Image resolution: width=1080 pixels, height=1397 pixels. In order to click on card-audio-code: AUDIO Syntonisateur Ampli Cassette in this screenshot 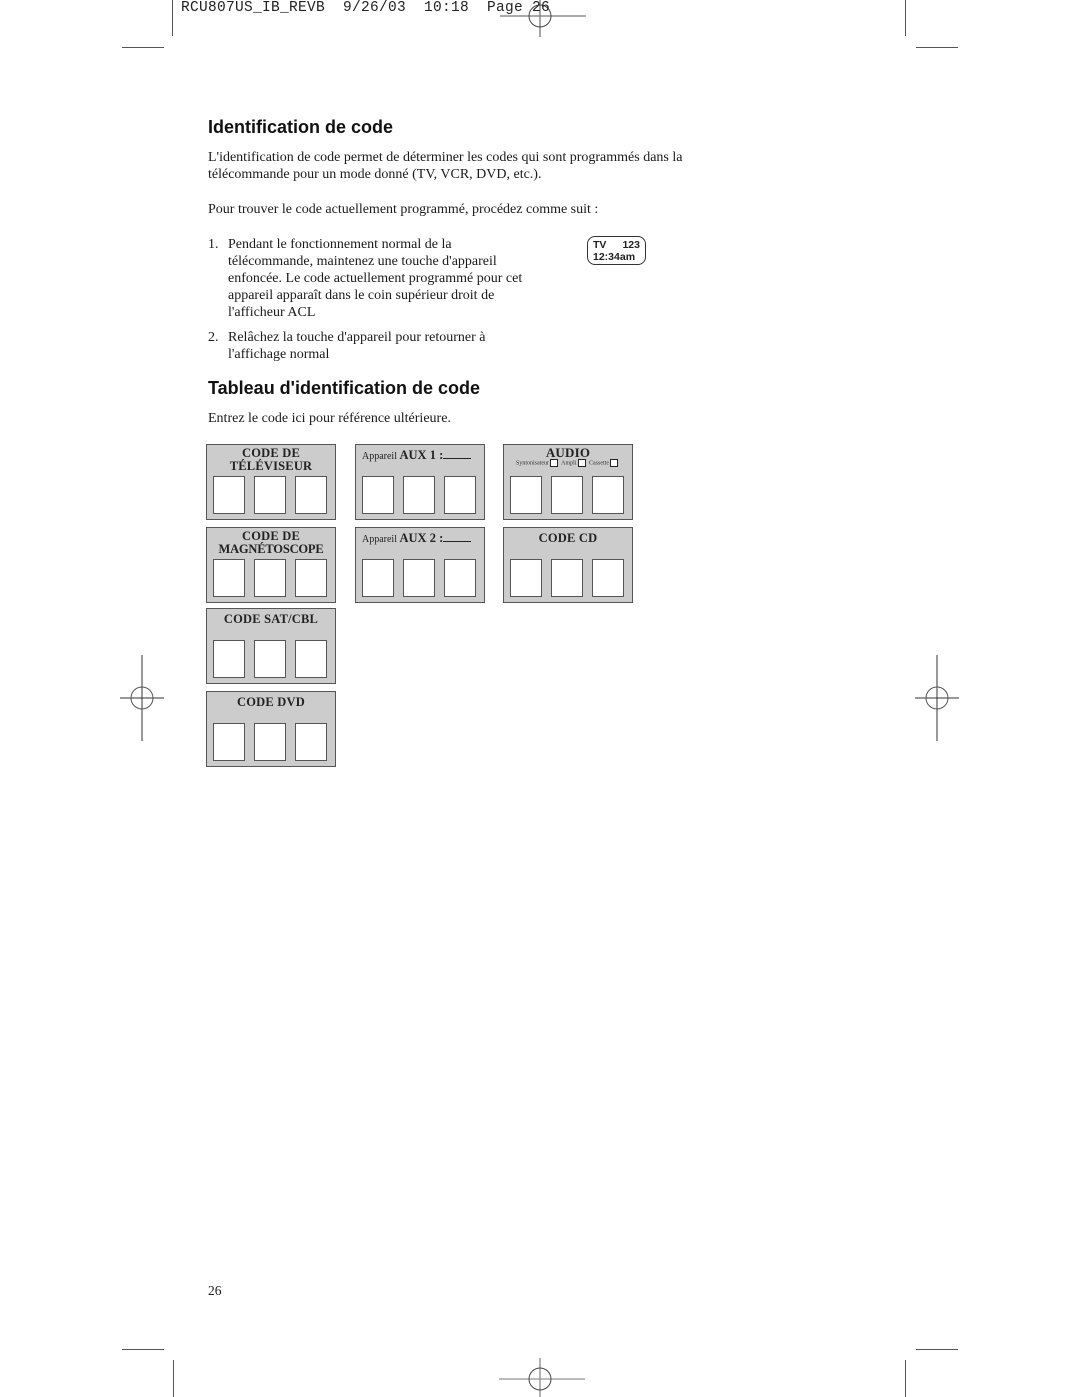, I will do `click(568, 482)`.